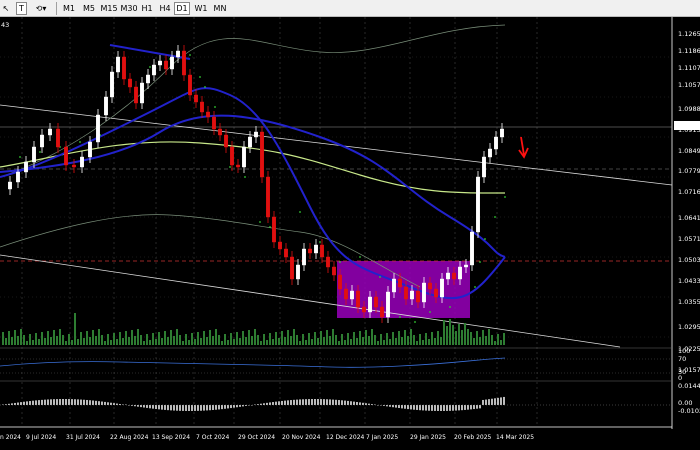 The image size is (700, 450). Describe the element at coordinates (689, 109) in the screenshot. I see `price-axis-label: 1.09880` at that location.